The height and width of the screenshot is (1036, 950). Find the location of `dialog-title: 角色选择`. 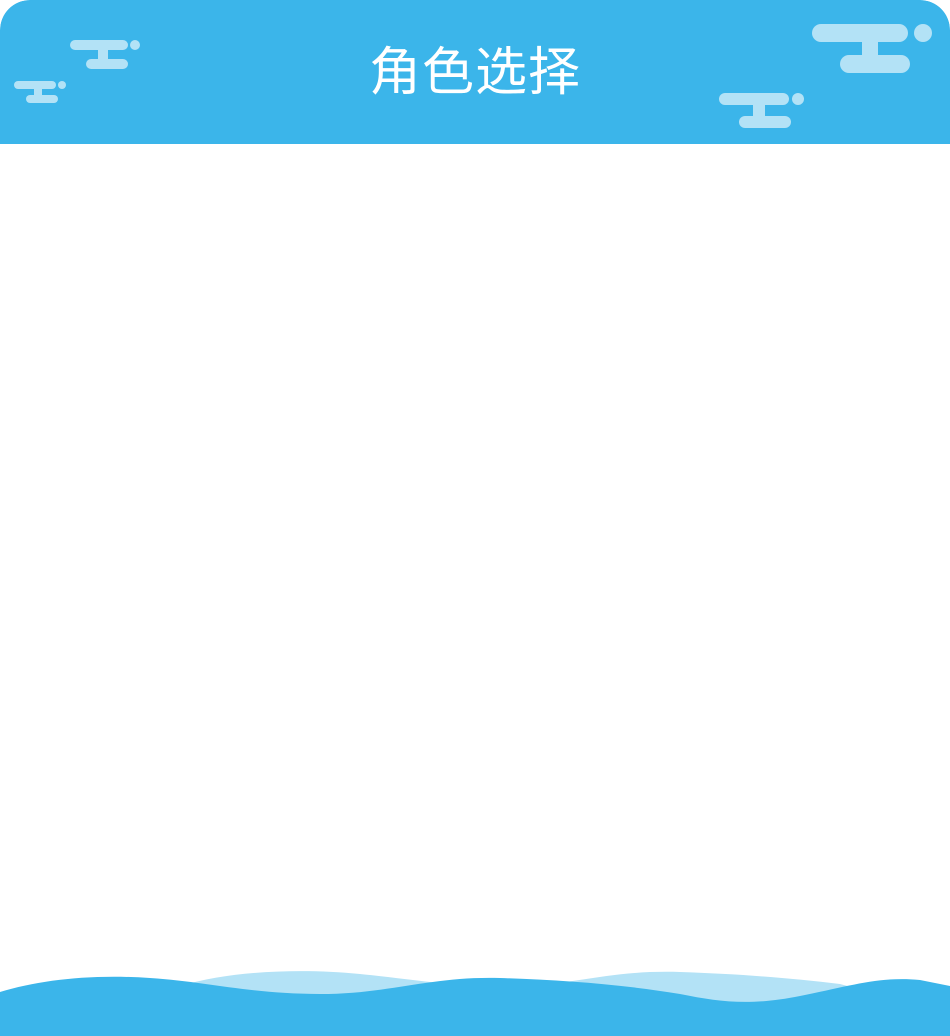

dialog-title: 角色选择 is located at coordinates (474, 73).